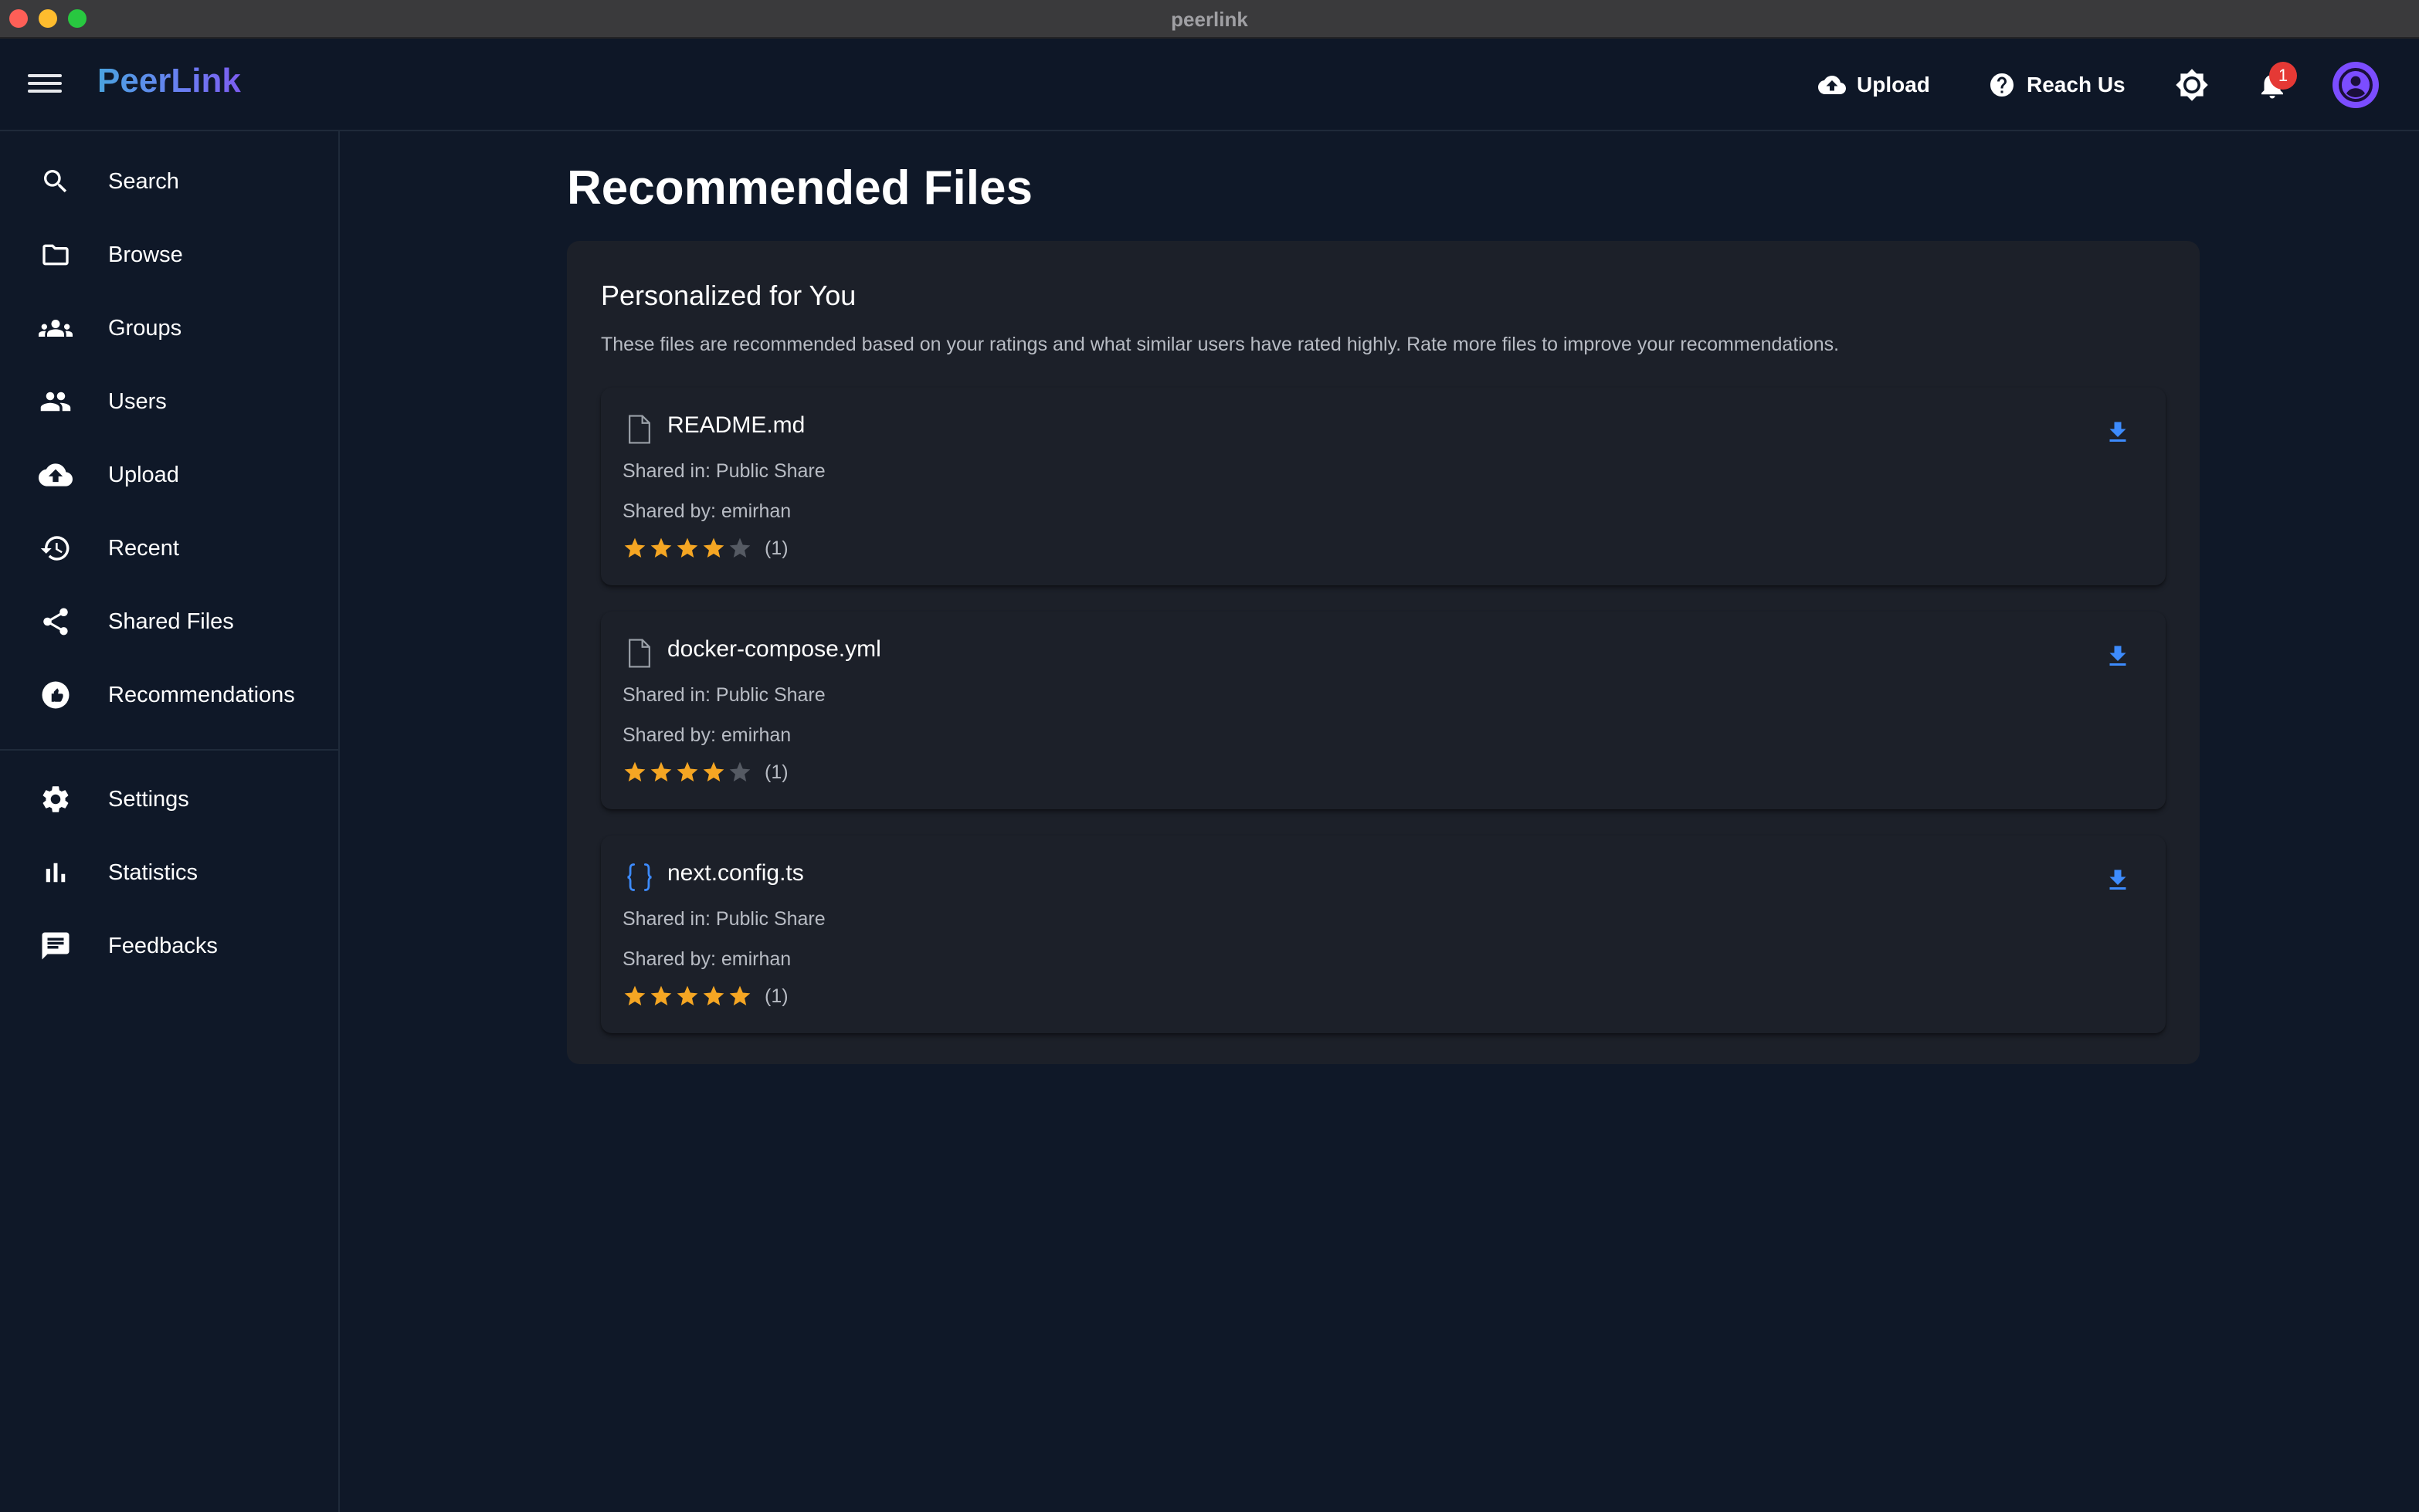  What do you see at coordinates (153, 872) in the screenshot?
I see `sidebar-item-label: Statistics` at bounding box center [153, 872].